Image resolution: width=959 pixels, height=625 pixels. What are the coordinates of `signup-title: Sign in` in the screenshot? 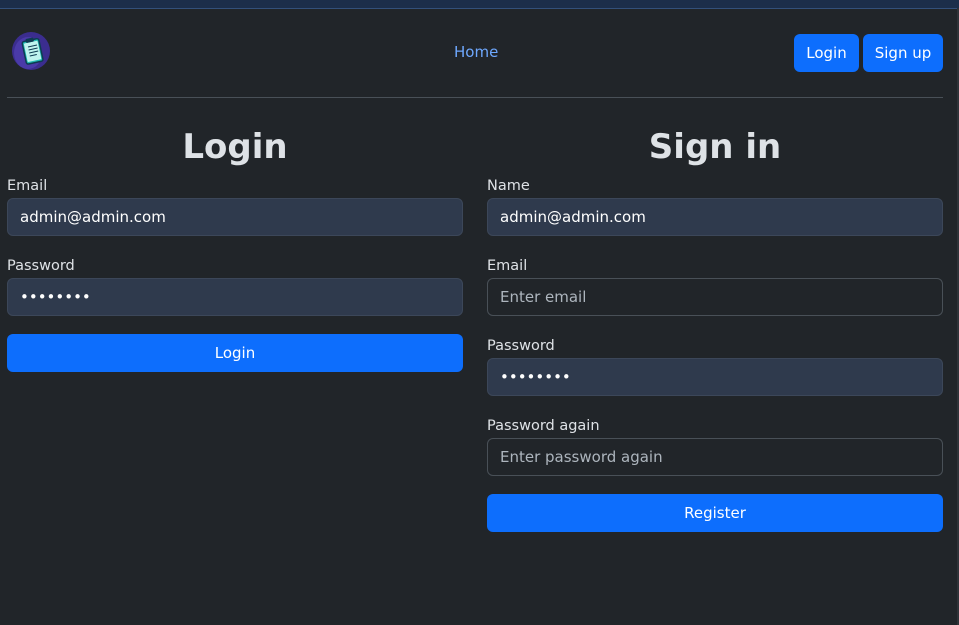 It's located at (715, 147).